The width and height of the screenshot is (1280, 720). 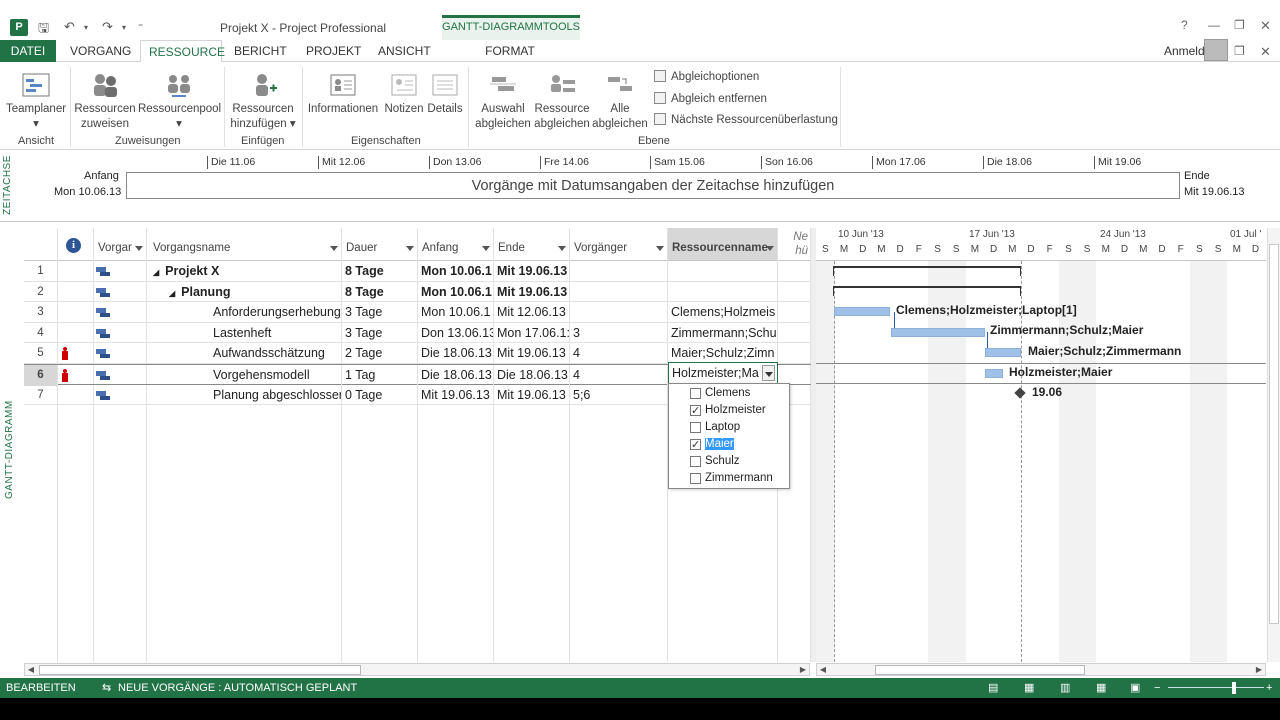 I want to click on details-button: Details, so click(x=445, y=92).